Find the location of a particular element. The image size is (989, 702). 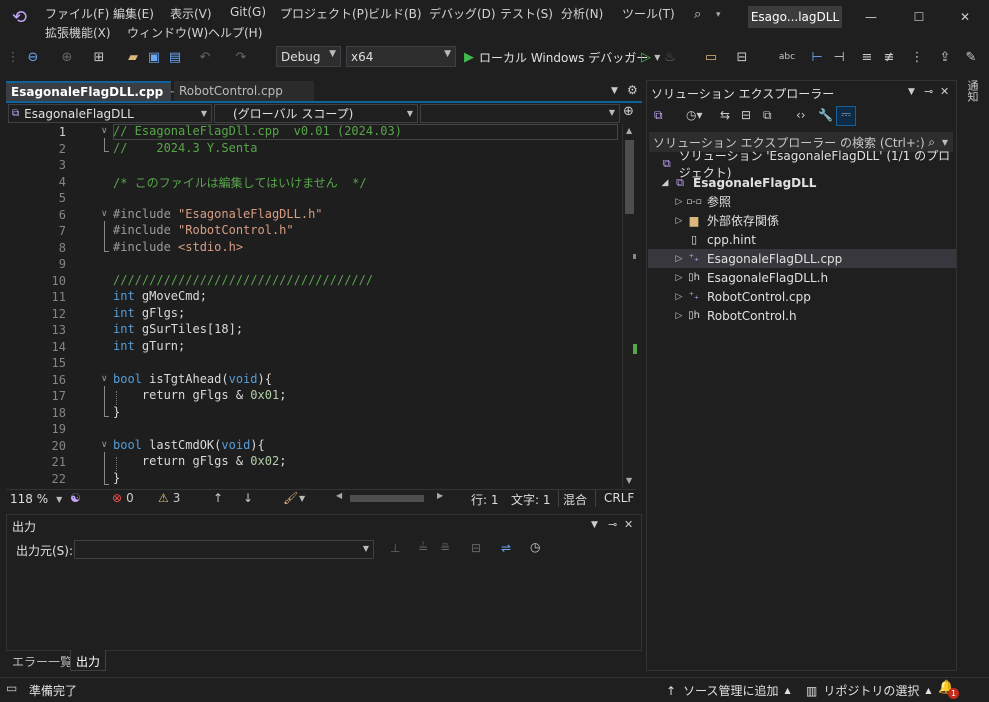

split-editor-icon: ⊕ is located at coordinates (628, 111).